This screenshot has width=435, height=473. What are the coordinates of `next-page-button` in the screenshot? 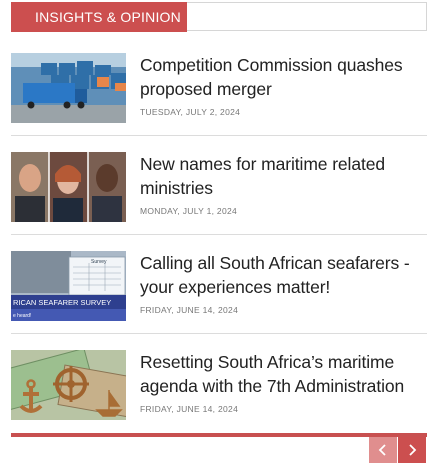 It's located at (412, 450).